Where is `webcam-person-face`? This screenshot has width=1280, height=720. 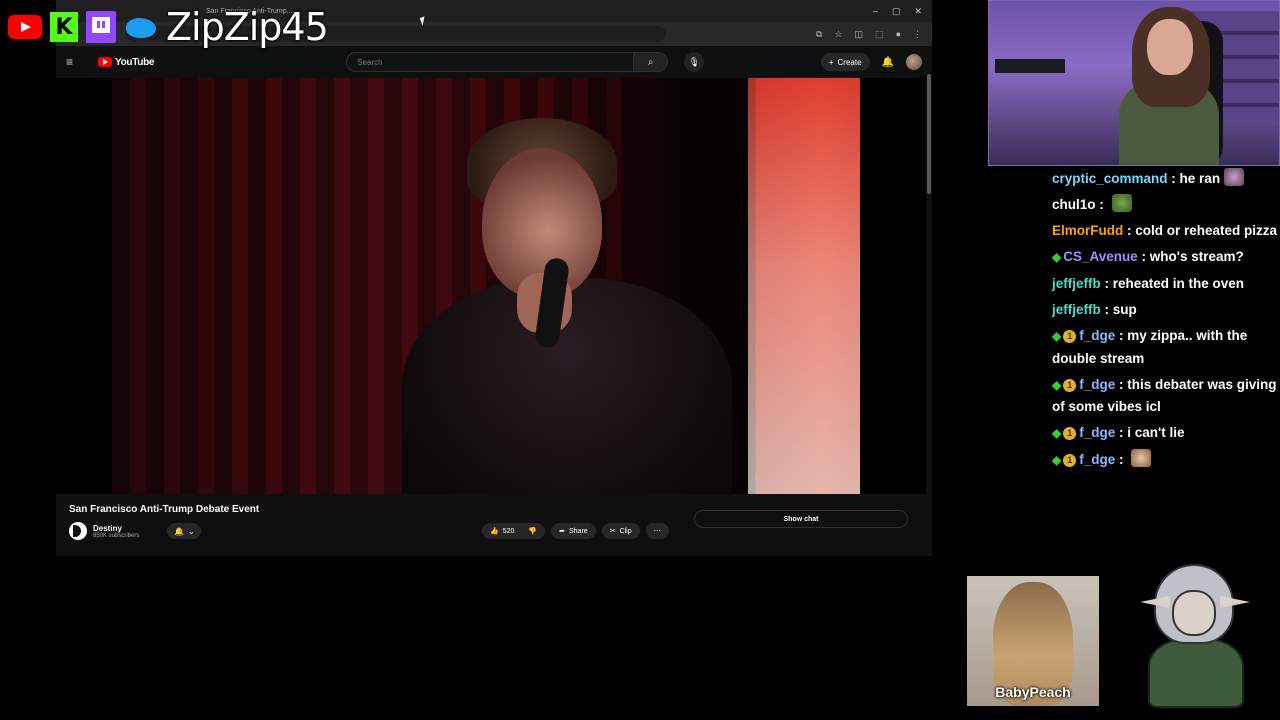 webcam-person-face is located at coordinates (1170, 47).